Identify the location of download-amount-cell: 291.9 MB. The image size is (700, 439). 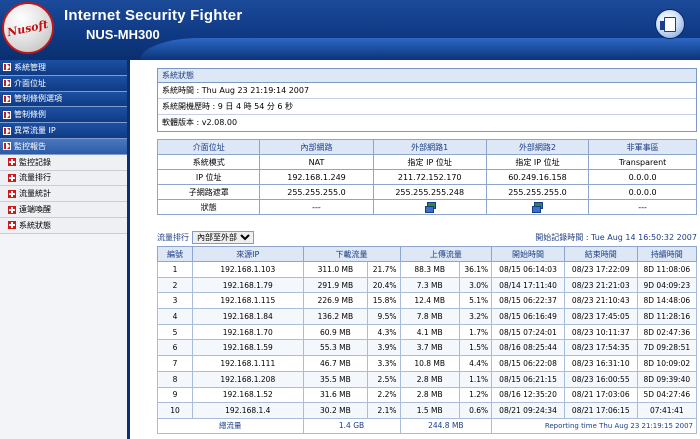
(335, 285).